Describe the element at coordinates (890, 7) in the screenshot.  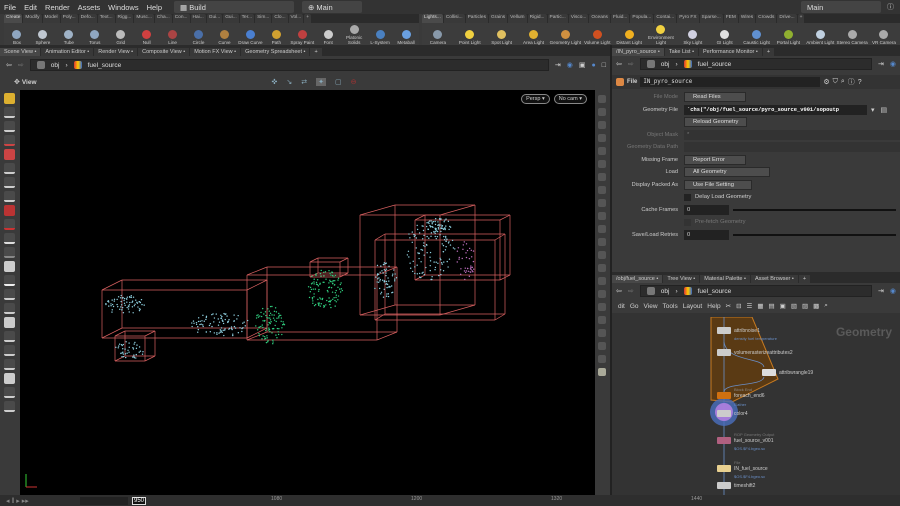
I see `help-icon: ⓘ` at that location.